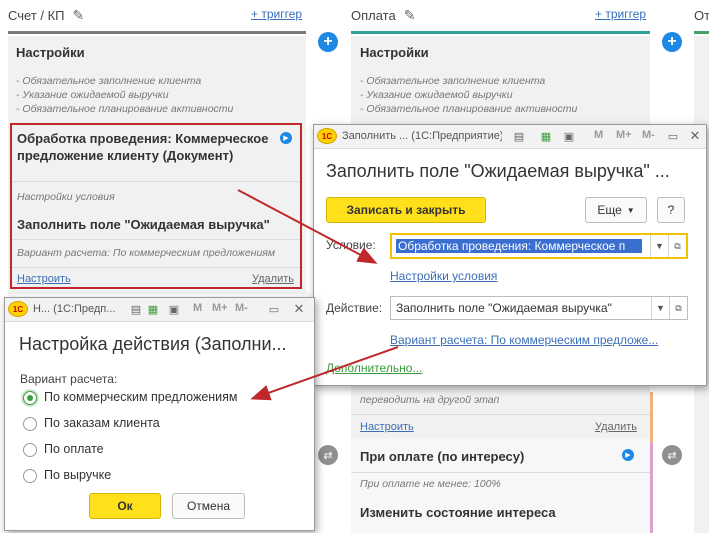 The image size is (709, 533). What do you see at coordinates (324, 373) in the screenshot?
I see `arrow-to-option` at bounding box center [324, 373].